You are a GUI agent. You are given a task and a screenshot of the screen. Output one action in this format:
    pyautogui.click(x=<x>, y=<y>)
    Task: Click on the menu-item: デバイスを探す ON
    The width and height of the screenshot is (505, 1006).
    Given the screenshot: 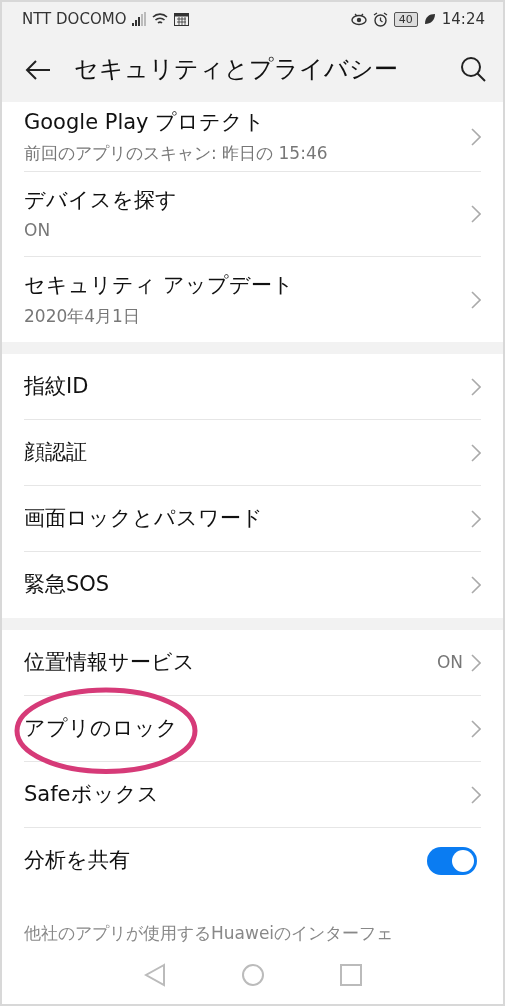 What is the action you would take?
    pyautogui.click(x=252, y=214)
    